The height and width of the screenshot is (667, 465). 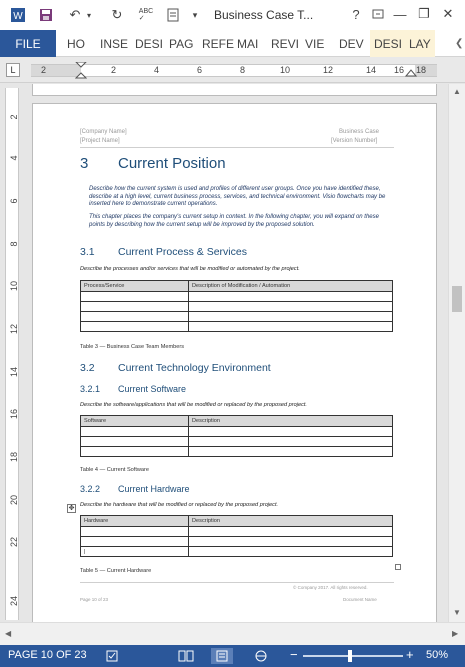 I want to click on table-cell: |, so click(x=134, y=551).